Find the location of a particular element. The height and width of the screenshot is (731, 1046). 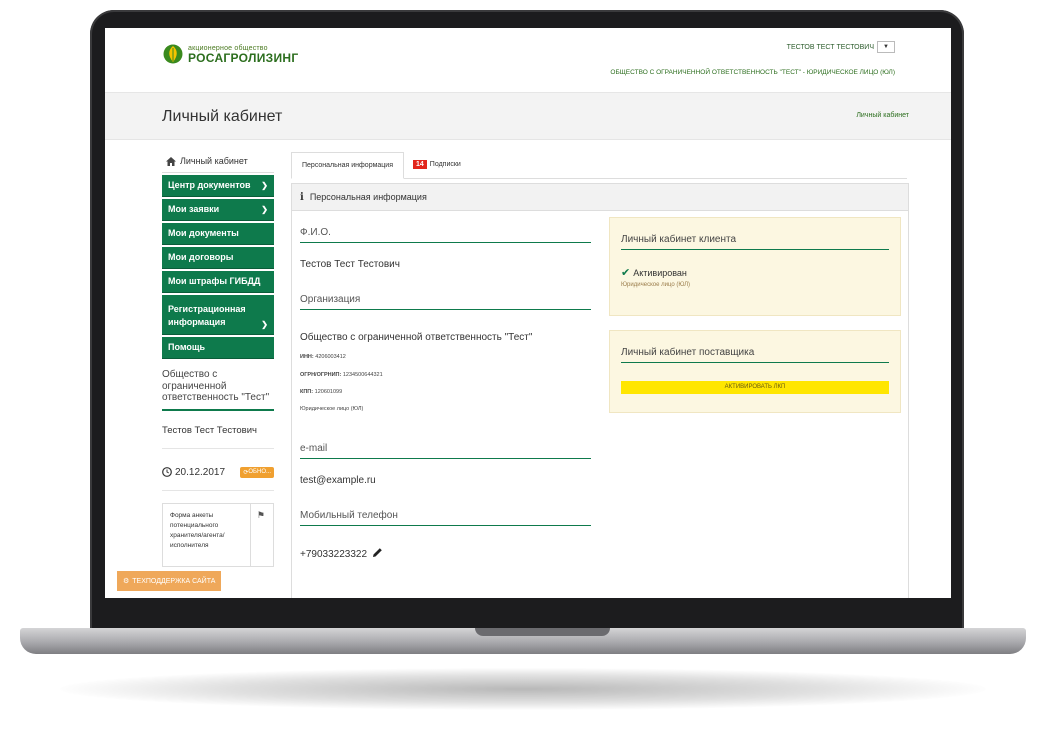

title-bar: Личный кабинет Личный кабинет is located at coordinates (528, 116).